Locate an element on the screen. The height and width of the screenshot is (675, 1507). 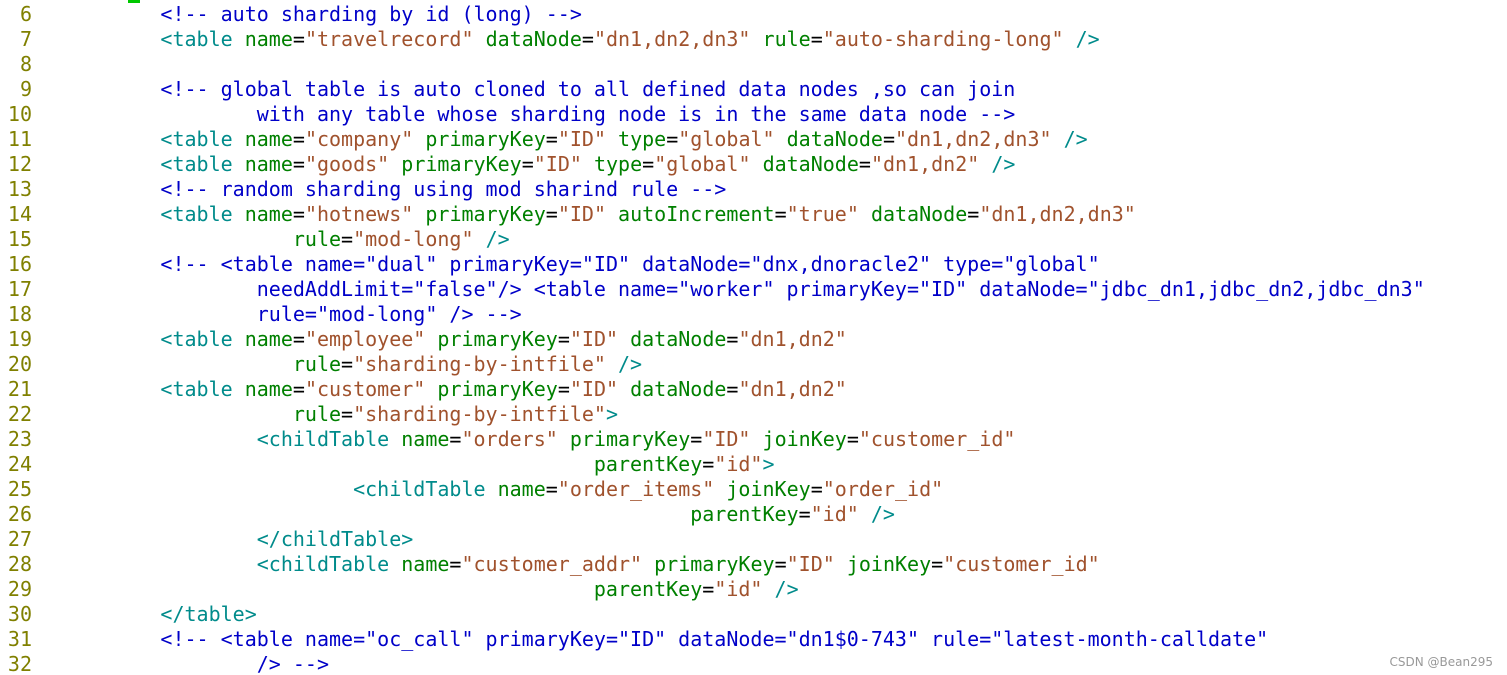
xml-attribute-value: "travelrecord" is located at coordinates (389, 39).